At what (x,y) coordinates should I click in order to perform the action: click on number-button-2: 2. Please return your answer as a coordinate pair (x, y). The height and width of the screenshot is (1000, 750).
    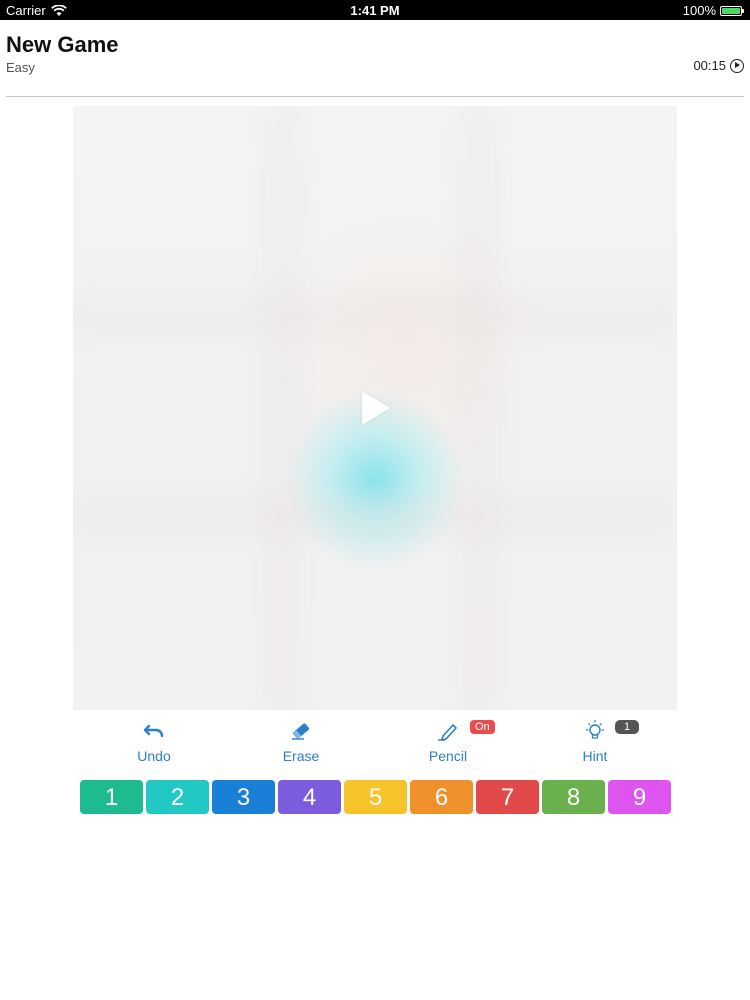
    Looking at the image, I should click on (177, 797).